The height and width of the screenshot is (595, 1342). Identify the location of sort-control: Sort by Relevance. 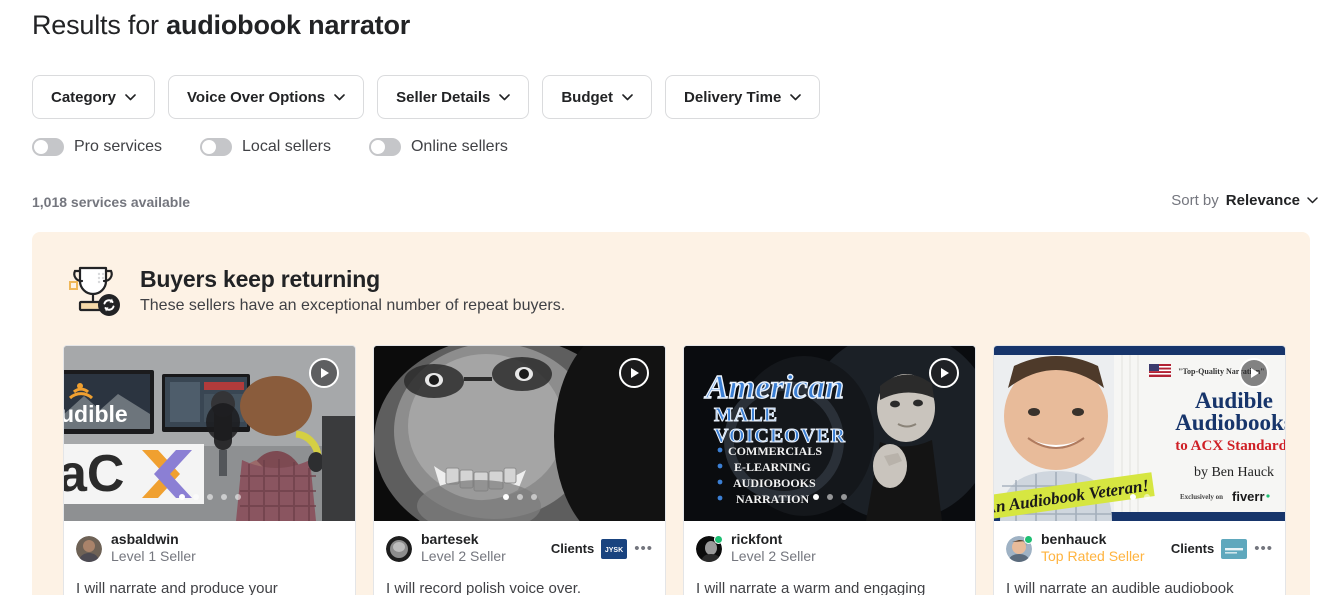
(1244, 200).